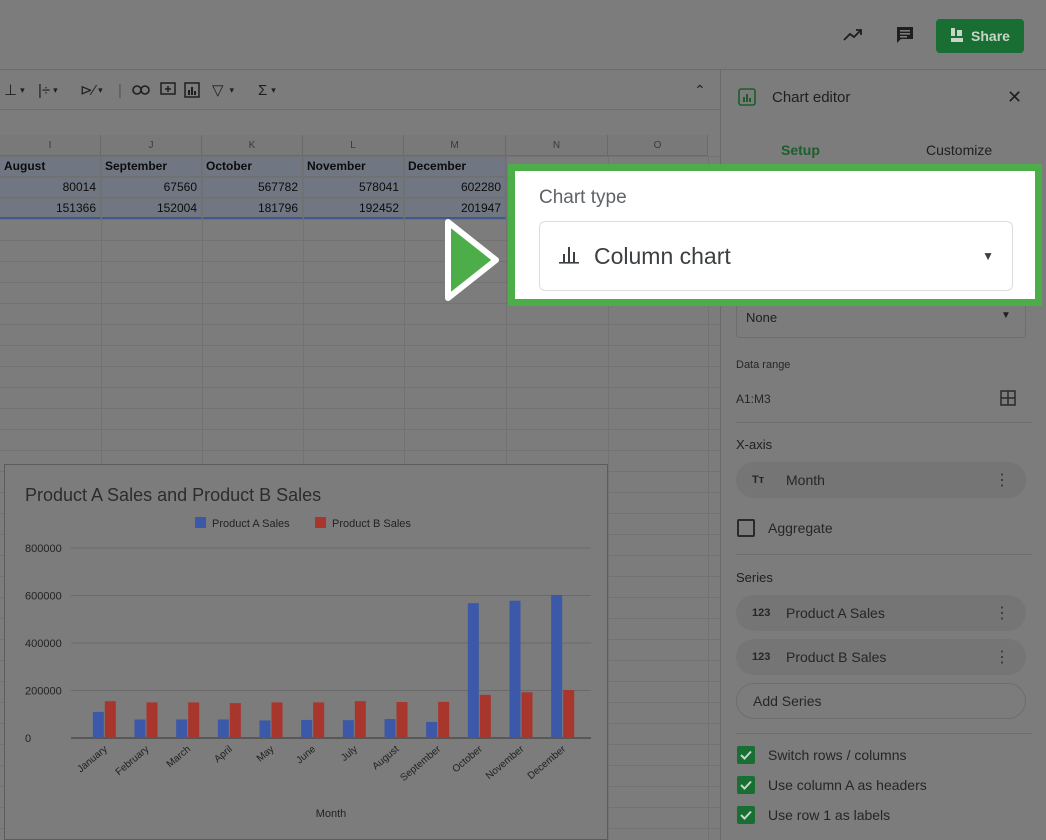 Image resolution: width=1046 pixels, height=840 pixels. What do you see at coordinates (753, 399) in the screenshot?
I see `data-range-value: A1:M3` at bounding box center [753, 399].